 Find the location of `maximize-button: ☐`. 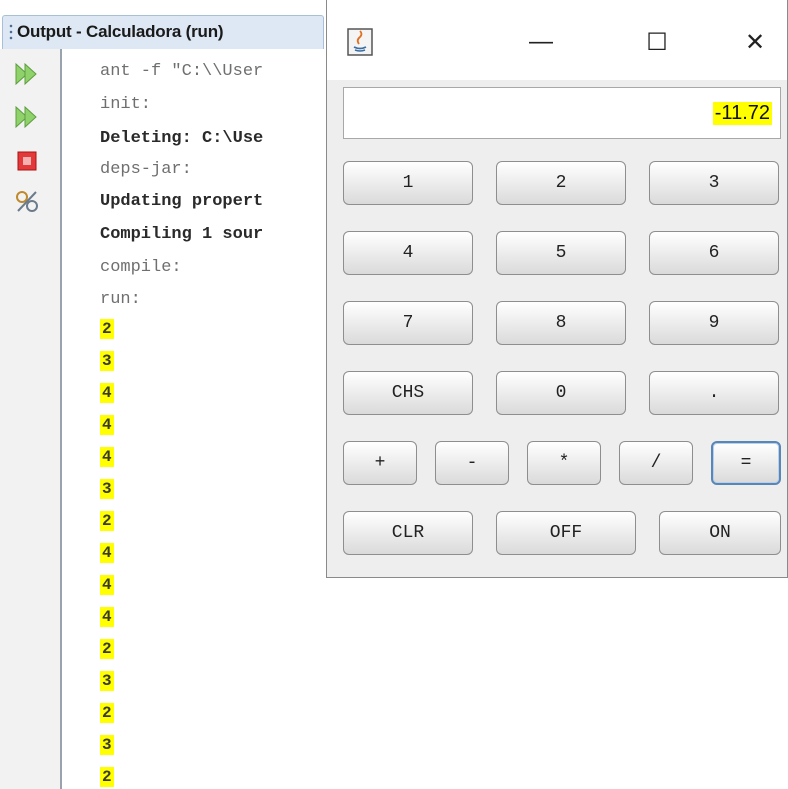

maximize-button: ☐ is located at coordinates (657, 42).